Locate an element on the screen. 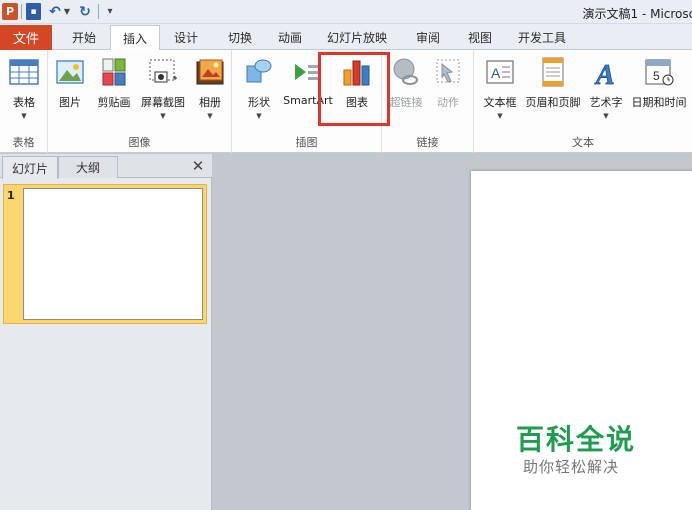 This screenshot has width=692, height=510. group-label-links: 链接 is located at coordinates (427, 142).